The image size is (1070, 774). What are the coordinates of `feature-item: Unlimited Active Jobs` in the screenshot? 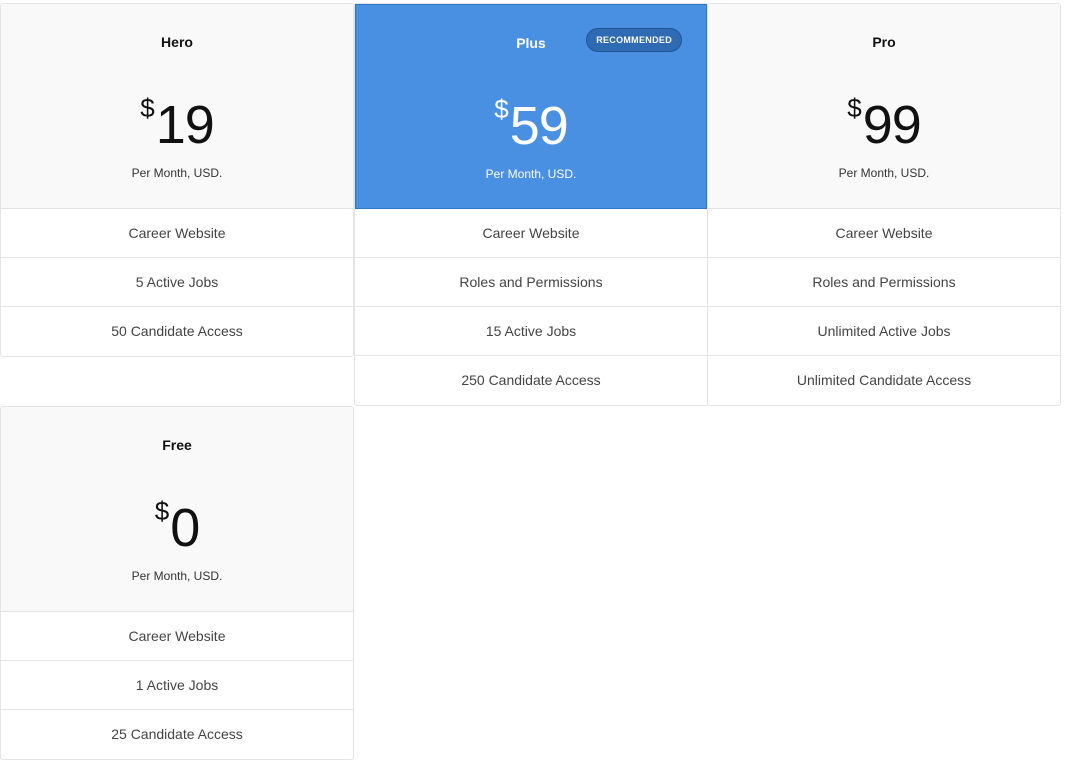 It's located at (884, 331).